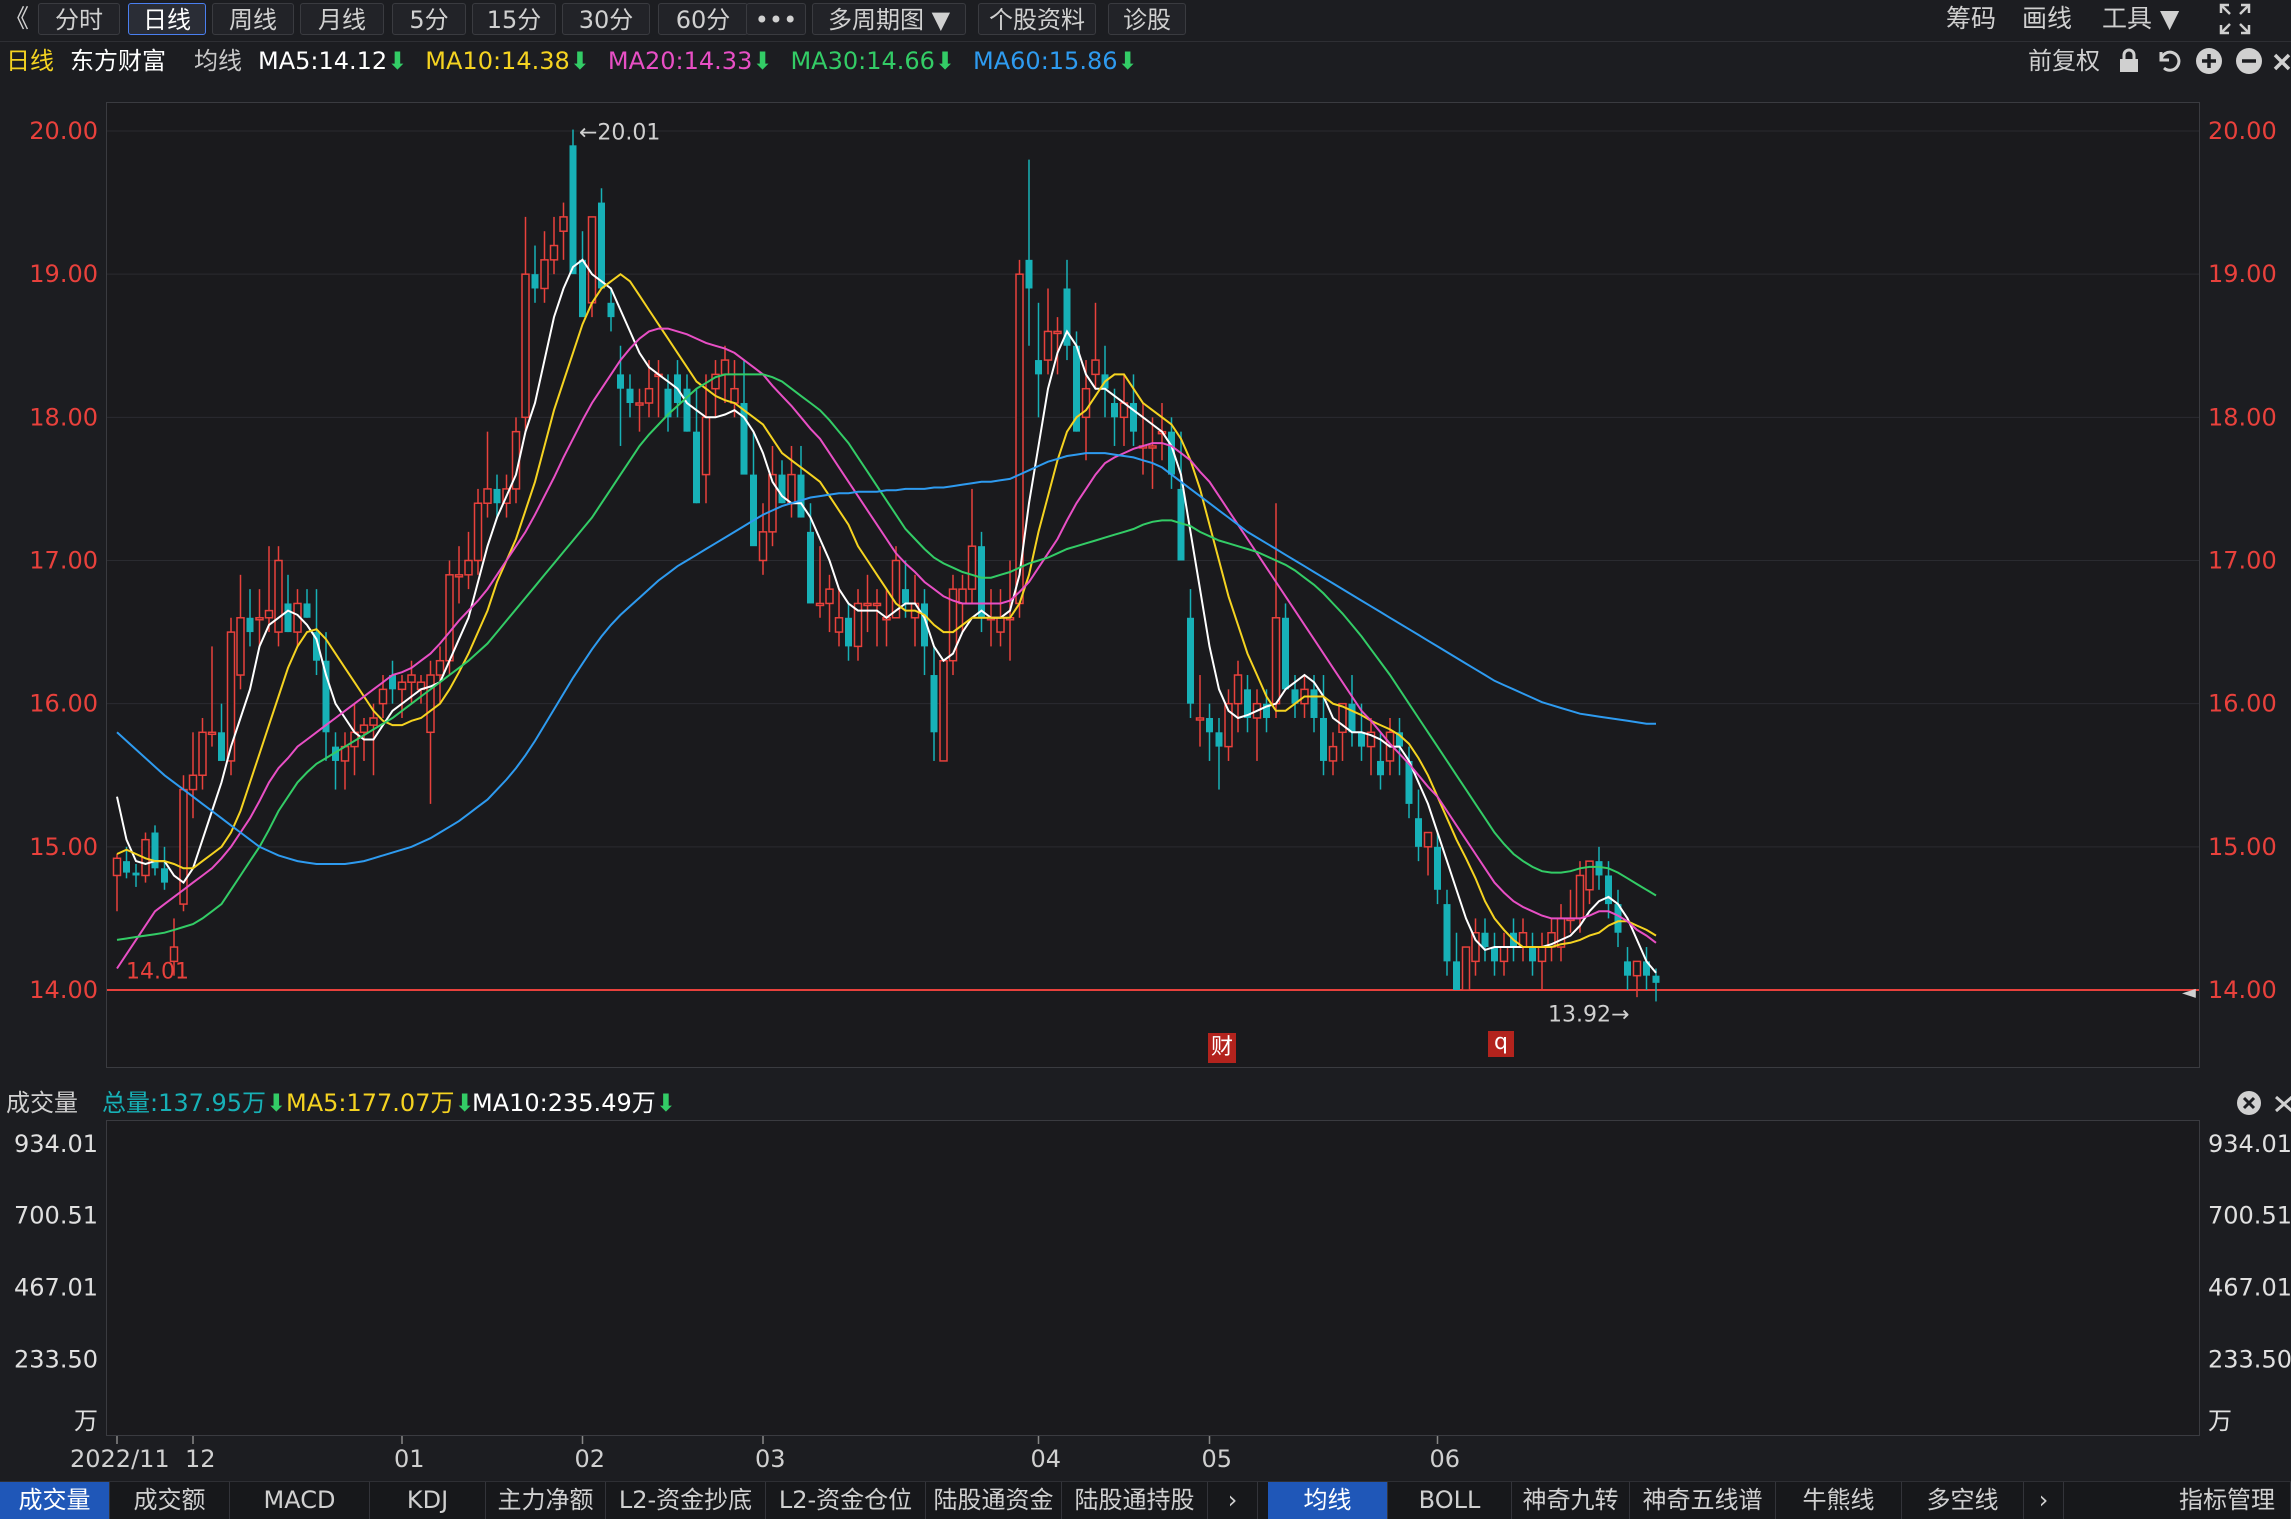  I want to click on indicator-tab: 均线, so click(1328, 1500).